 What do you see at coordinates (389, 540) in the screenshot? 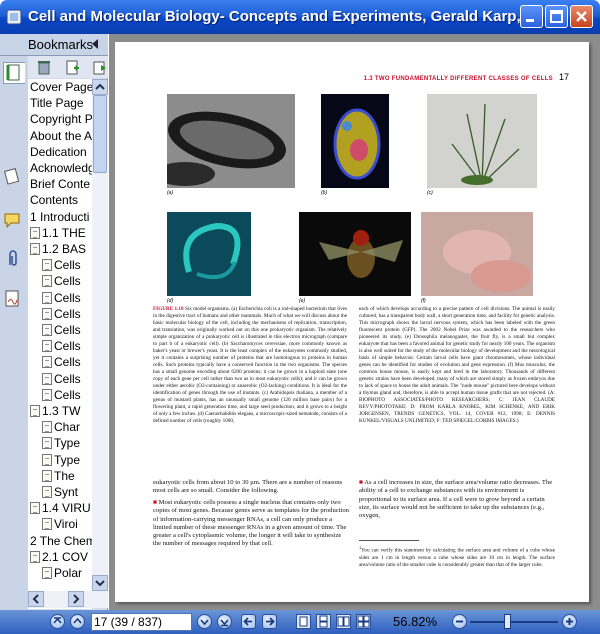
I see `footnote-rule` at bounding box center [389, 540].